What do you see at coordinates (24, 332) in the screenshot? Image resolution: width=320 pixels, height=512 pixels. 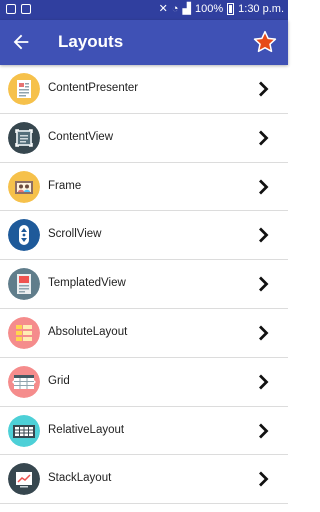 I see `absolute-grid-icon` at bounding box center [24, 332].